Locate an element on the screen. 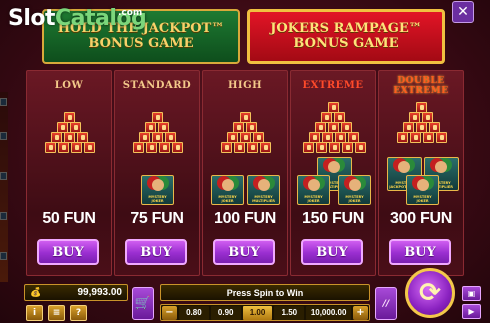 The width and height of the screenshot is (490, 323). turbo-button: ▶ is located at coordinates (471, 311).